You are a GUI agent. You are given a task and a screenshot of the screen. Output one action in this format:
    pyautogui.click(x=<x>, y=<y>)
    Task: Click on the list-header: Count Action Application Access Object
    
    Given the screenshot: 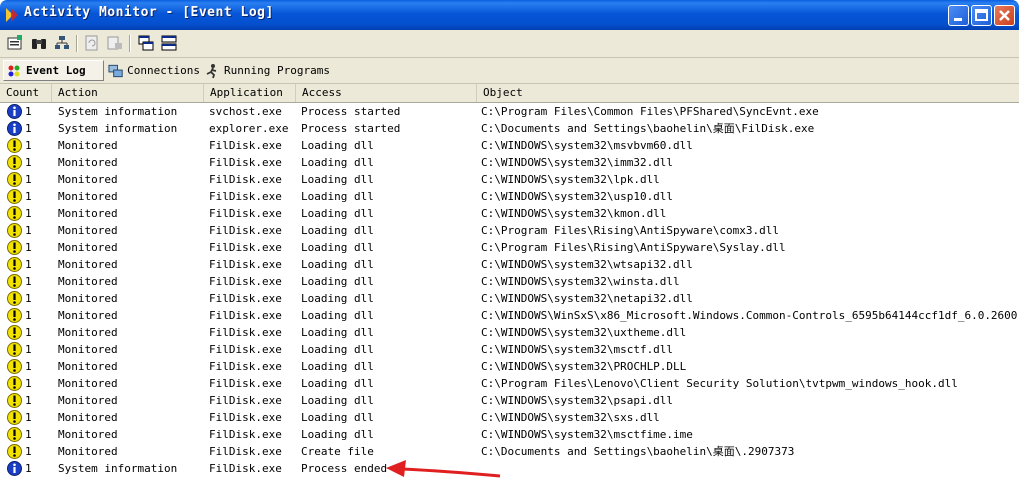 What is the action you would take?
    pyautogui.click(x=509, y=93)
    